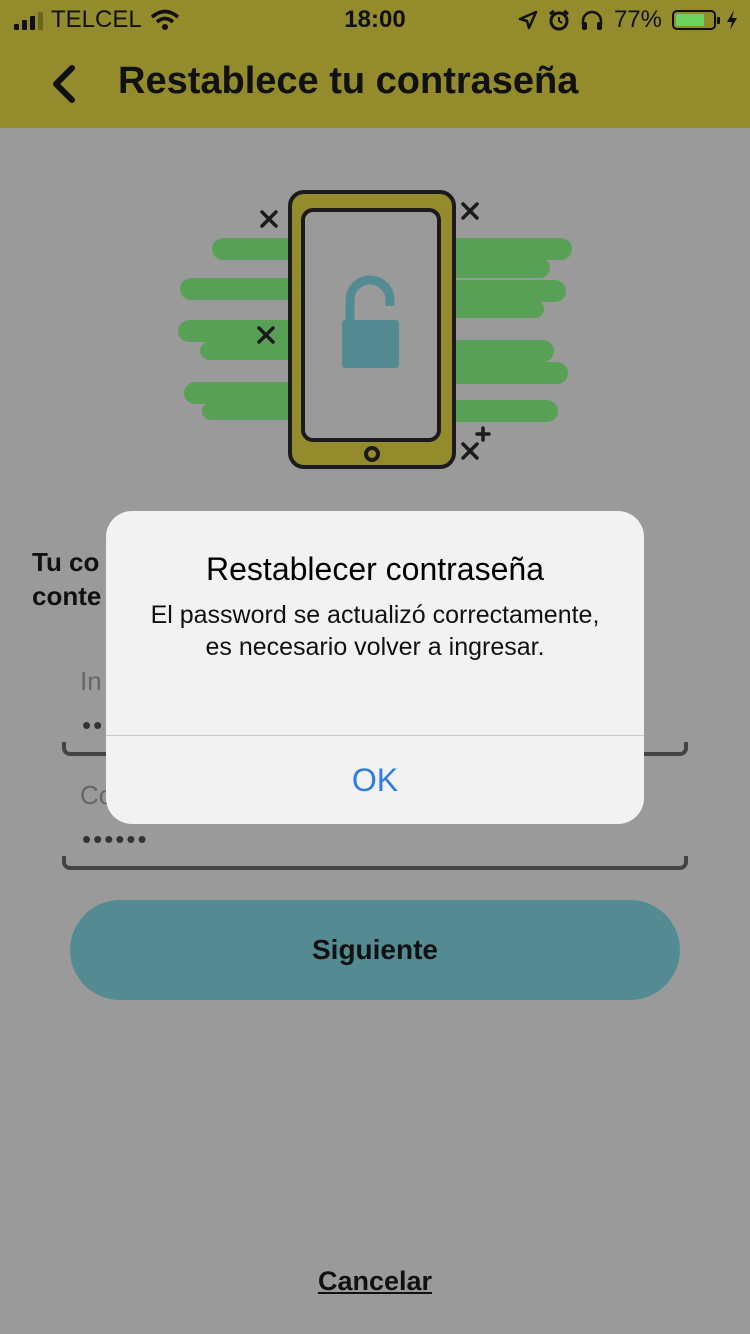 This screenshot has height=1334, width=750. I want to click on nav-header: Restablece tu contraseña, so click(375, 84).